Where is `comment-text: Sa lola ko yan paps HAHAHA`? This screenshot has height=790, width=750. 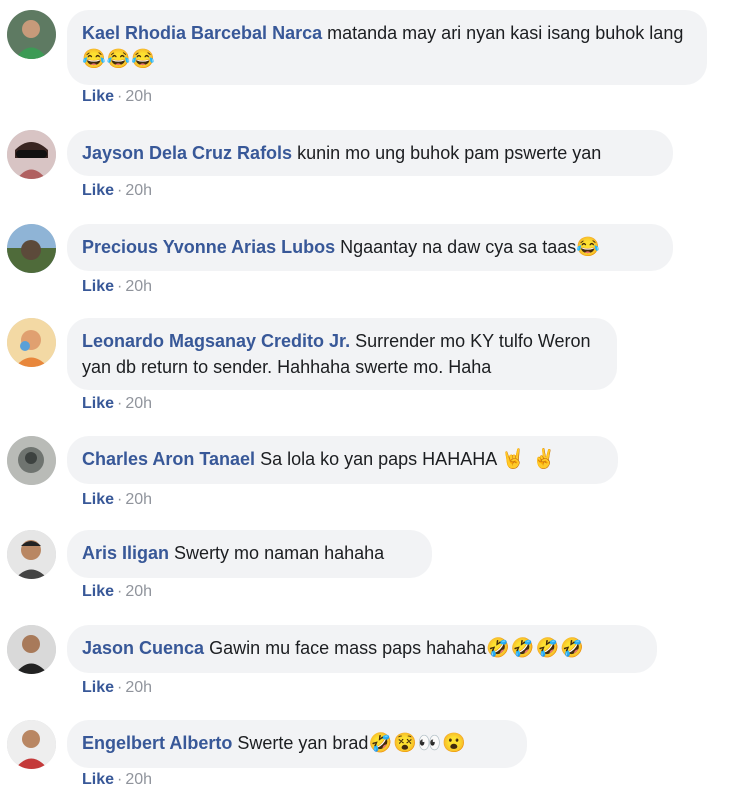 comment-text: Sa lola ko yan paps HAHAHA is located at coordinates (378, 459).